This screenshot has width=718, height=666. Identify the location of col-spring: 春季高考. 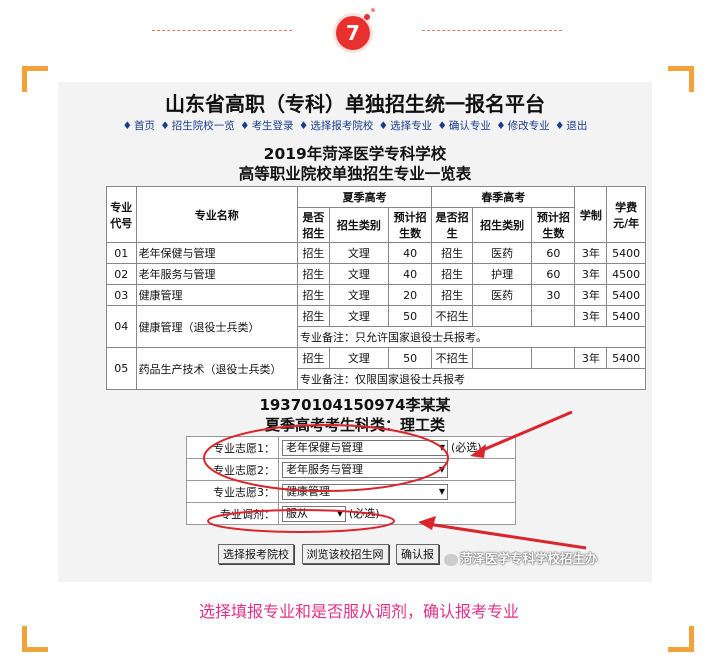
(503, 197).